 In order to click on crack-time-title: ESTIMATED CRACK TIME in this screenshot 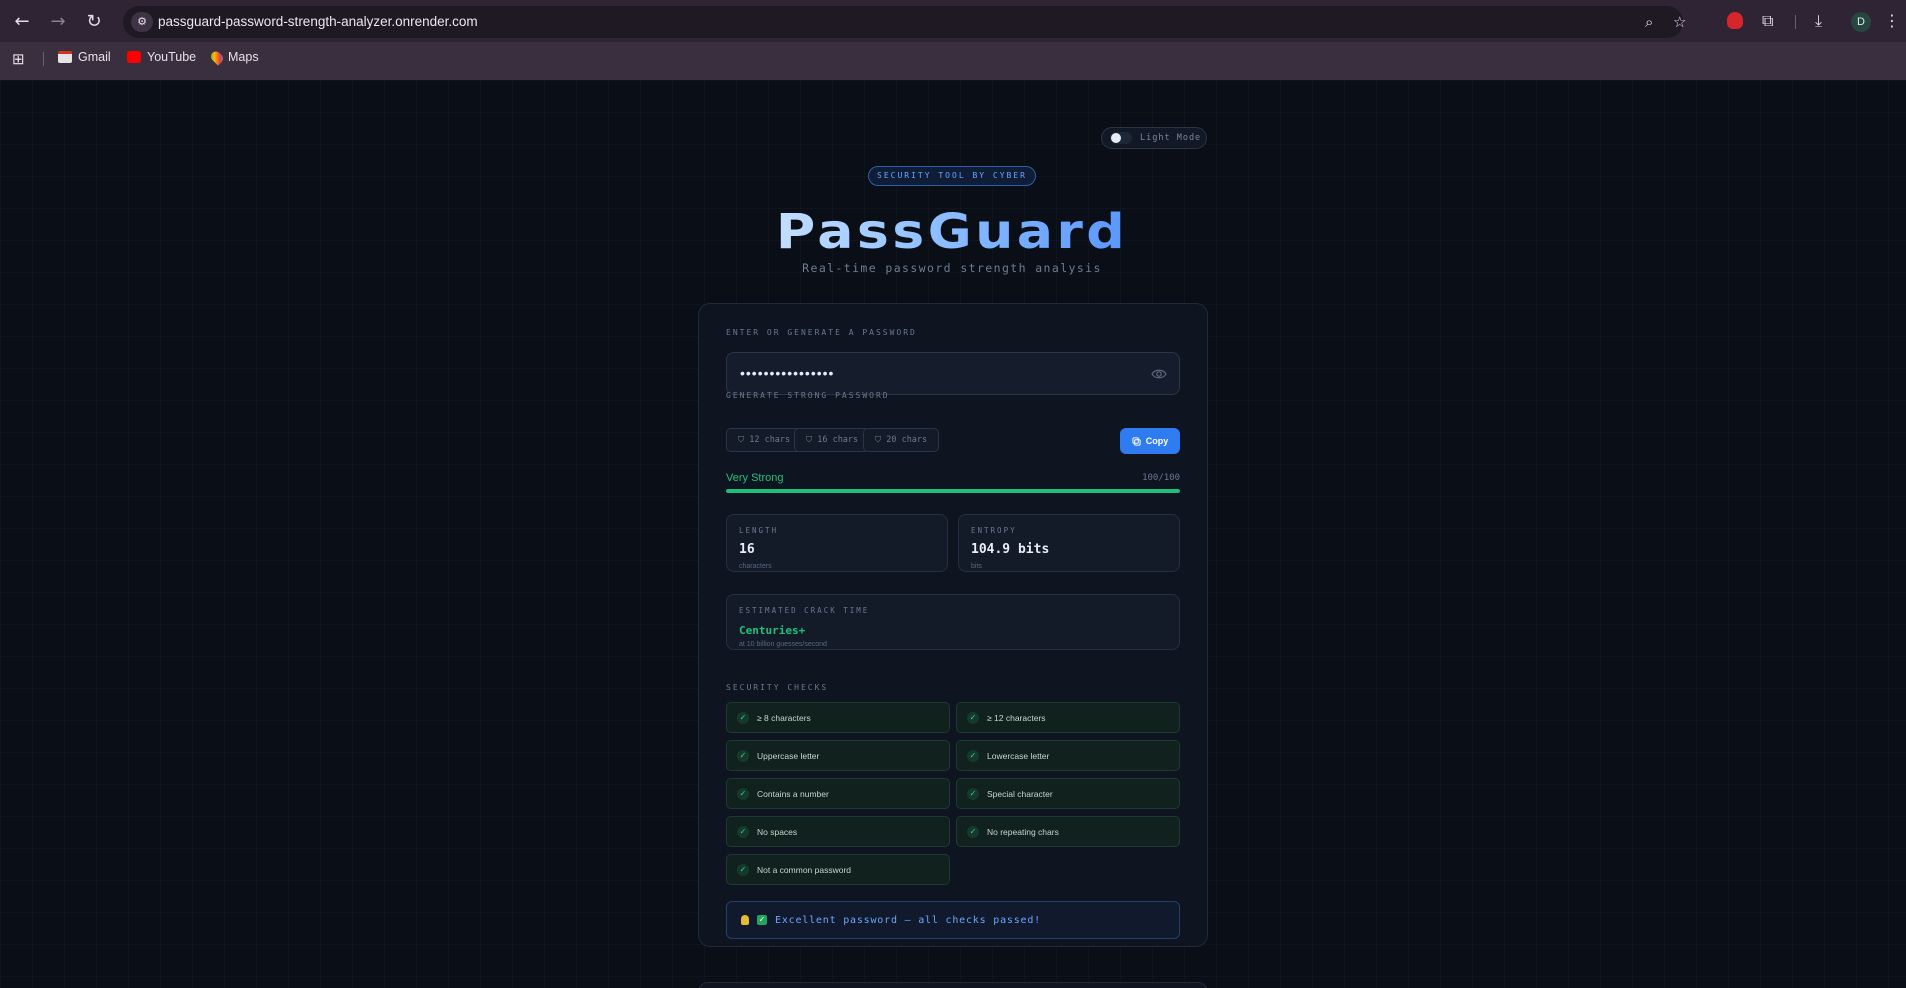, I will do `click(804, 610)`.